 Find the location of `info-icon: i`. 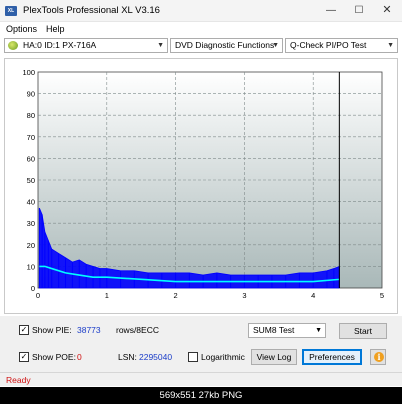

info-icon: i is located at coordinates (379, 357).